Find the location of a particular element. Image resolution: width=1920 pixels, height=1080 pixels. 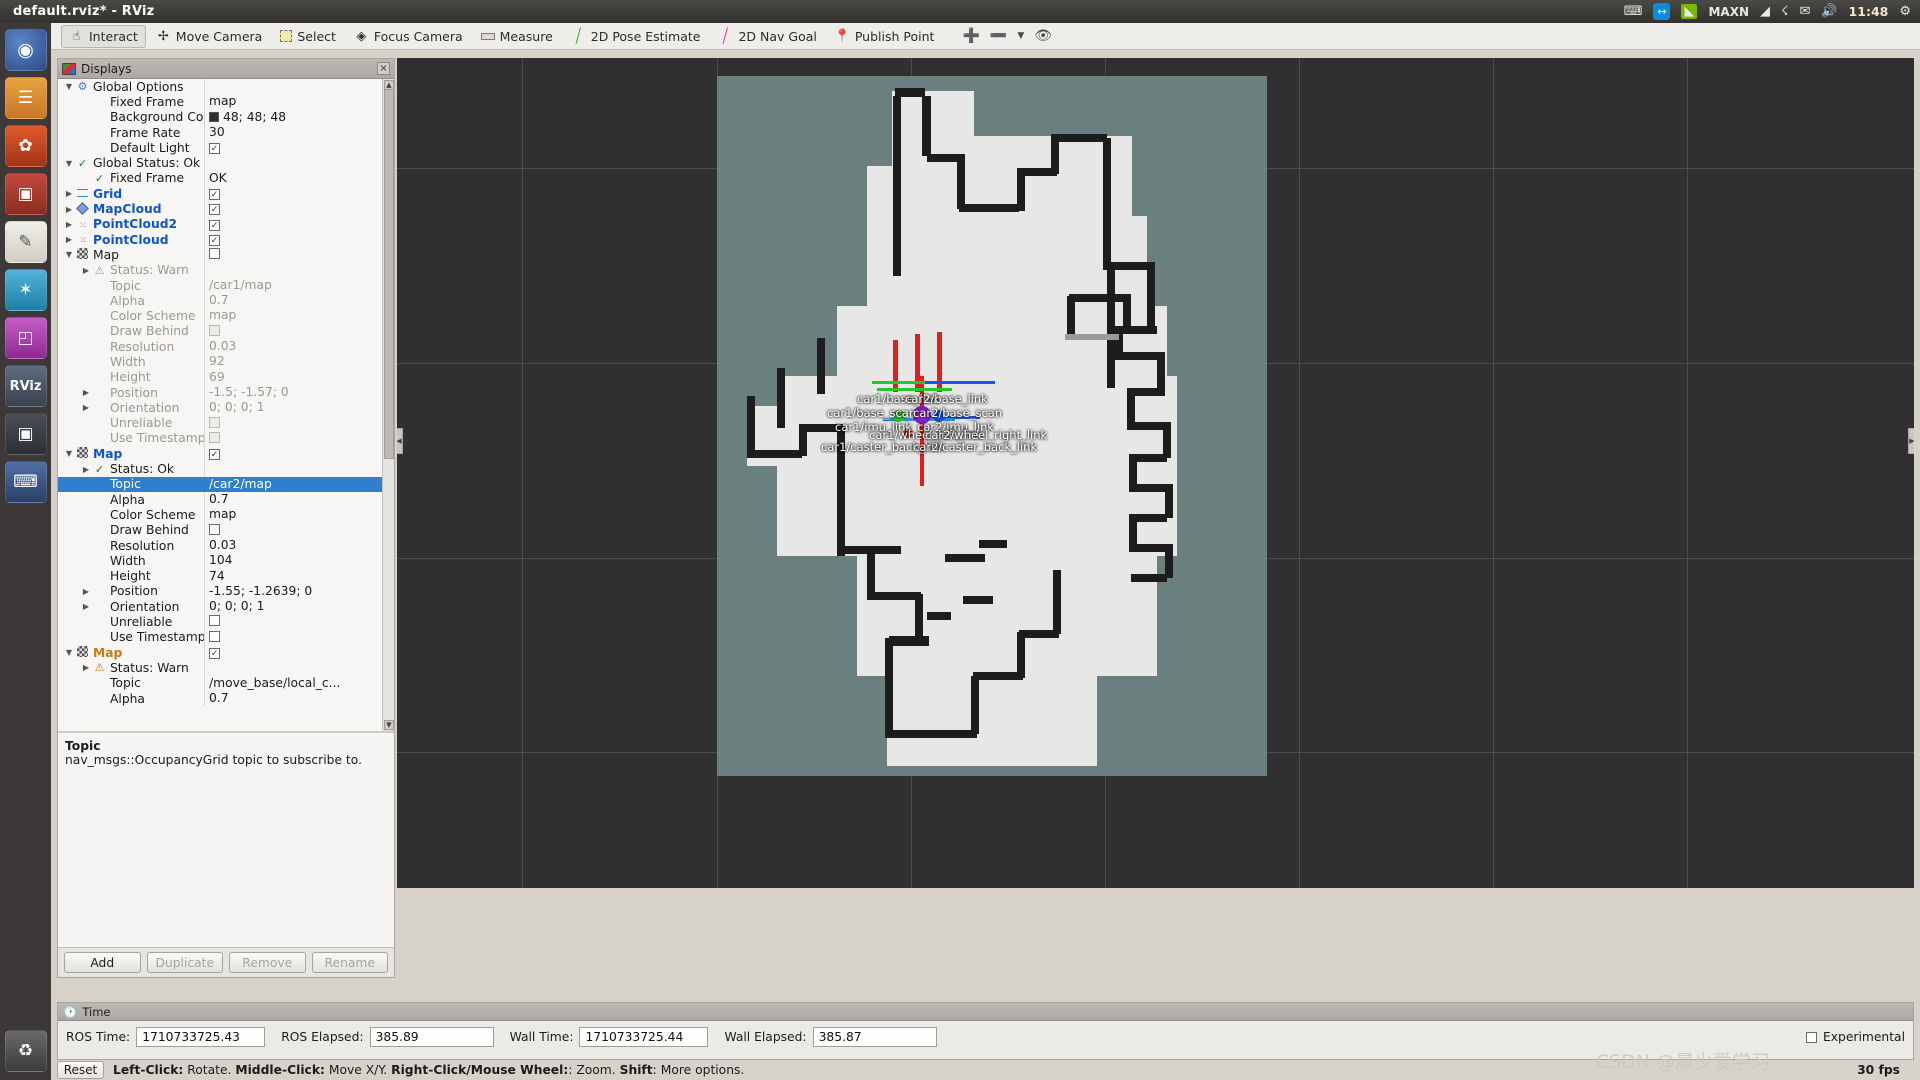

tool-measure: Measure is located at coordinates (517, 36).